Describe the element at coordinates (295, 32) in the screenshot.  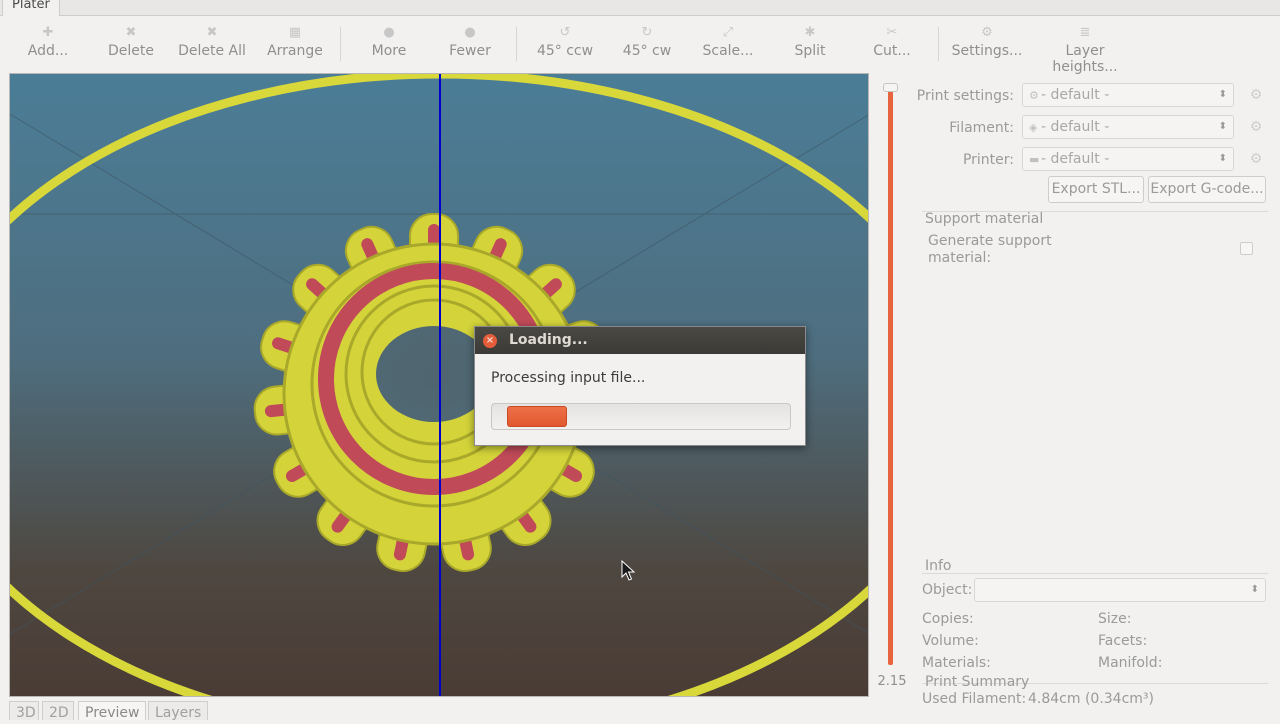
I see `arrange-icon: ▦` at that location.